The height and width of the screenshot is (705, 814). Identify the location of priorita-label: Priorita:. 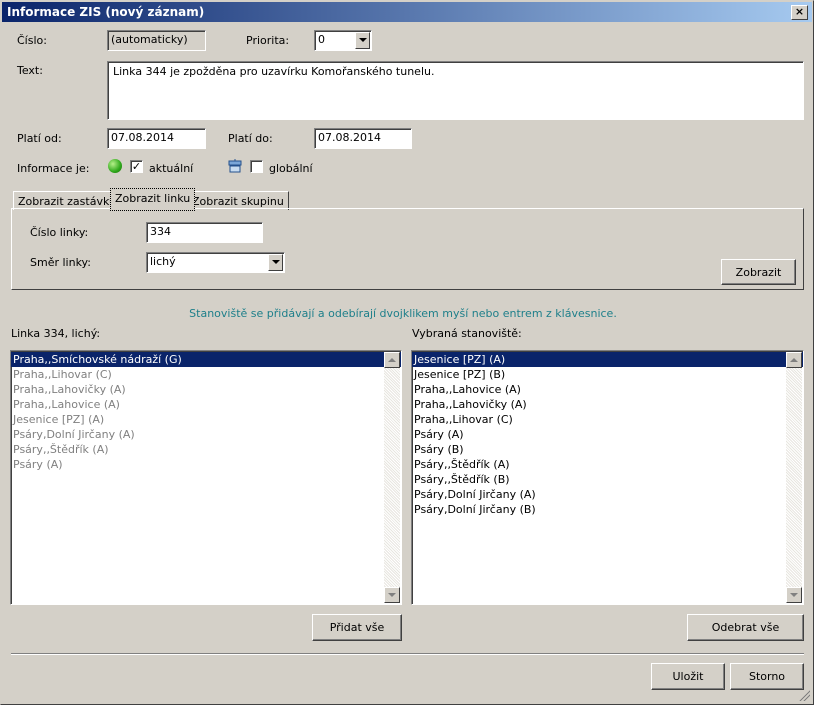
(268, 40).